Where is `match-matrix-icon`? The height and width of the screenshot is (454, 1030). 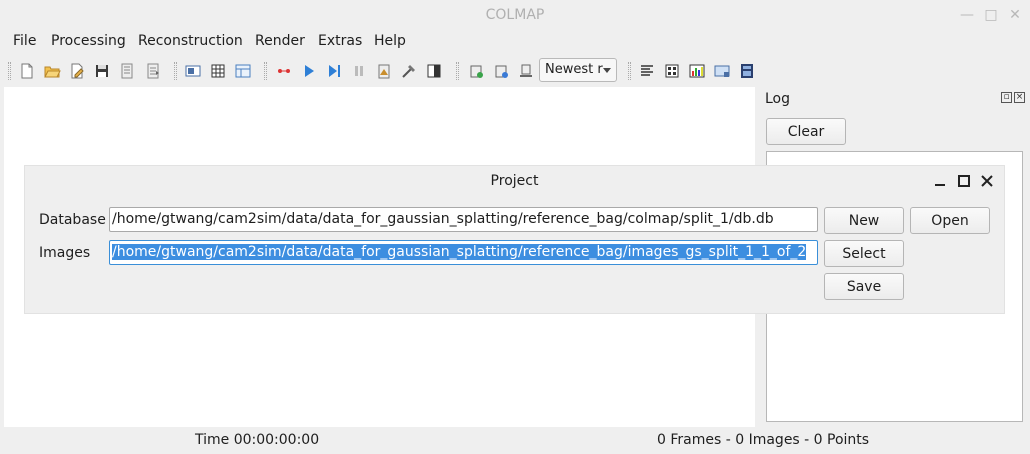 match-matrix-icon is located at coordinates (647, 71).